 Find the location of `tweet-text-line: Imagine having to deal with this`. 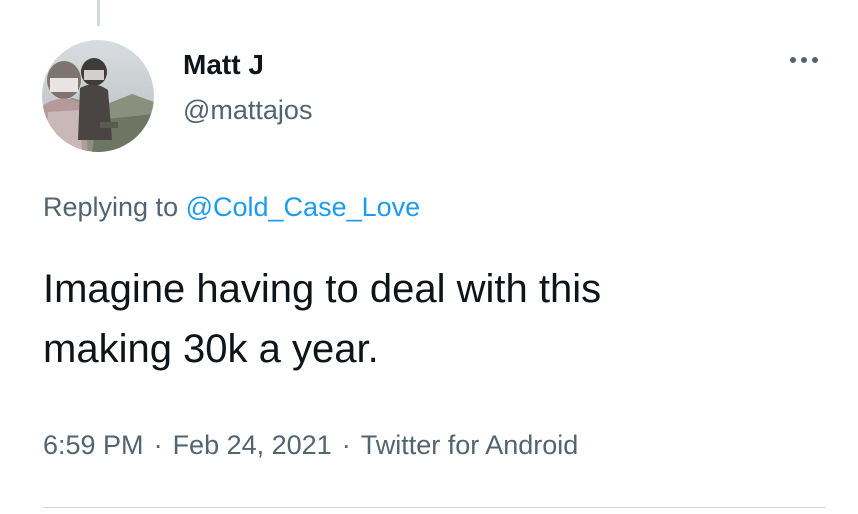

tweet-text-line: Imagine having to deal with this is located at coordinates (322, 289).